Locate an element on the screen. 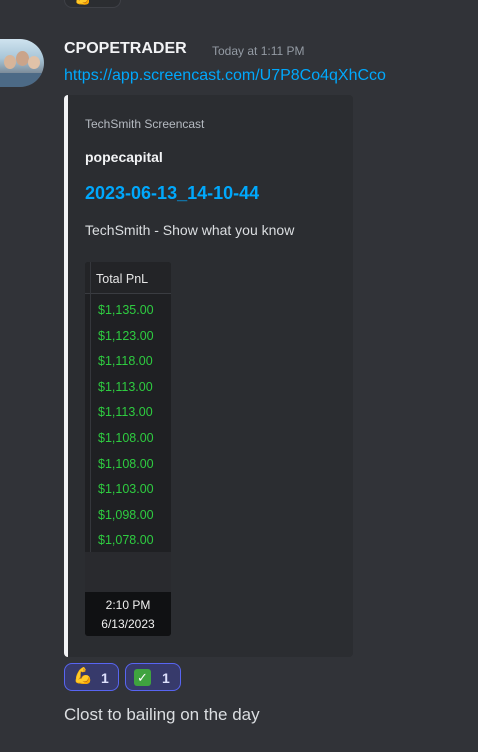 This screenshot has width=478, height=752. pnl-value: $1,123.00 is located at coordinates (126, 335).